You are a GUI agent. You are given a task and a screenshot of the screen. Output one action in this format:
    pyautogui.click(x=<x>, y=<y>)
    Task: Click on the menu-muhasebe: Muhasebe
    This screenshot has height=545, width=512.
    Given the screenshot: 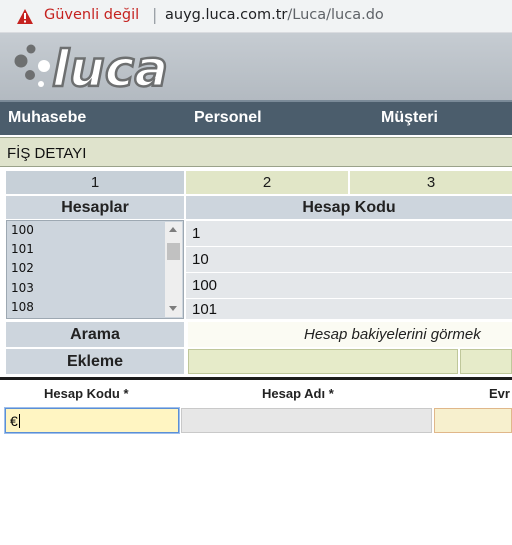 What is the action you would take?
    pyautogui.click(x=47, y=118)
    